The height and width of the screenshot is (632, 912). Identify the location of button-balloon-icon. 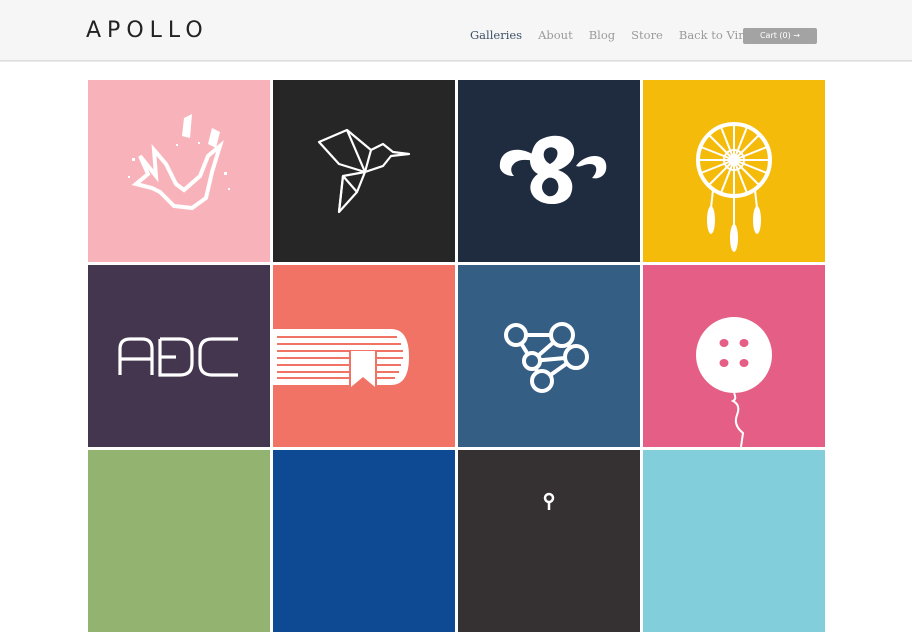
(734, 382).